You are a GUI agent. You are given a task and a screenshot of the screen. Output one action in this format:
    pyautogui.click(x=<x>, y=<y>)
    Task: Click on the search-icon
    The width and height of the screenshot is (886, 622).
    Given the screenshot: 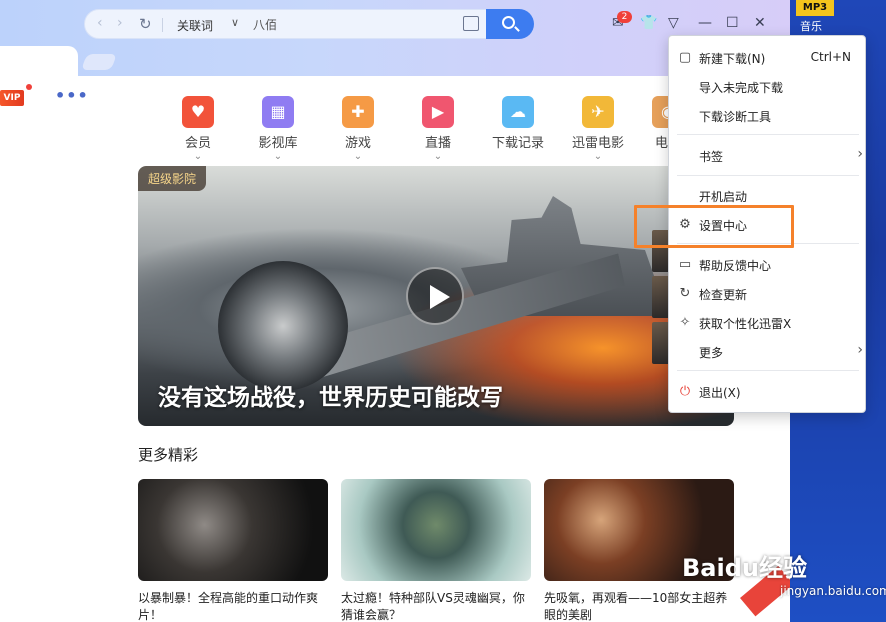 What is the action you would take?
    pyautogui.click(x=508, y=22)
    